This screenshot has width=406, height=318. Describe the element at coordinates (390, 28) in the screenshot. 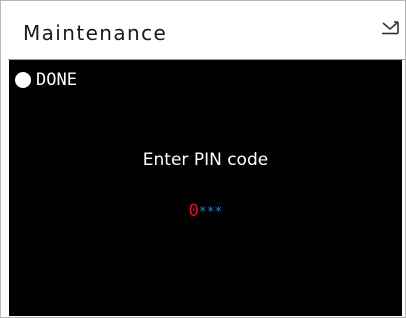

I see `envelope-icon` at that location.